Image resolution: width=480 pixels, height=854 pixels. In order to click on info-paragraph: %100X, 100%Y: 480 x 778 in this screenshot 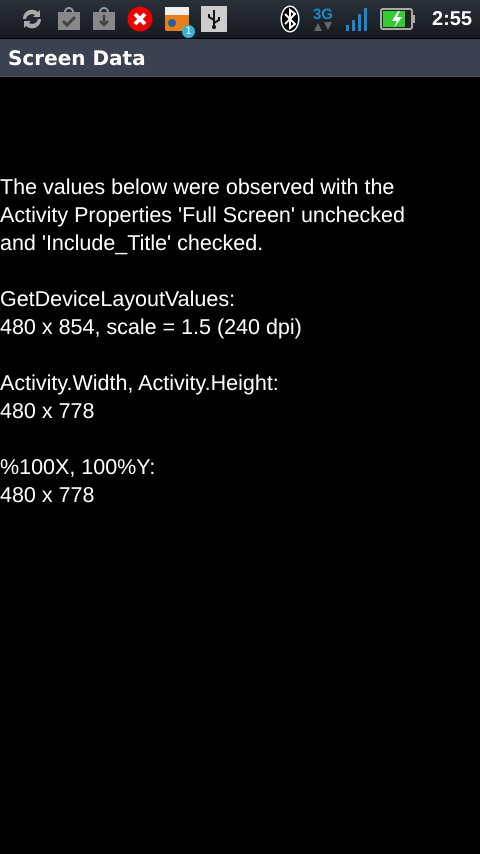, I will do `click(78, 481)`.